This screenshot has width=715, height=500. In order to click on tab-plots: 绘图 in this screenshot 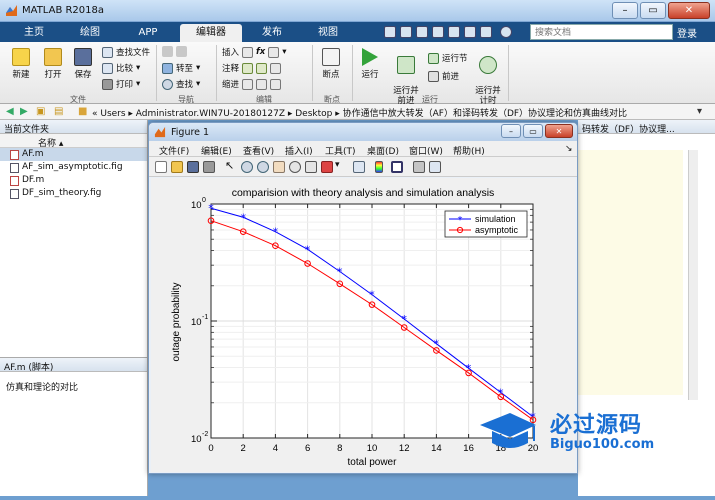, I will do `click(90, 33)`.